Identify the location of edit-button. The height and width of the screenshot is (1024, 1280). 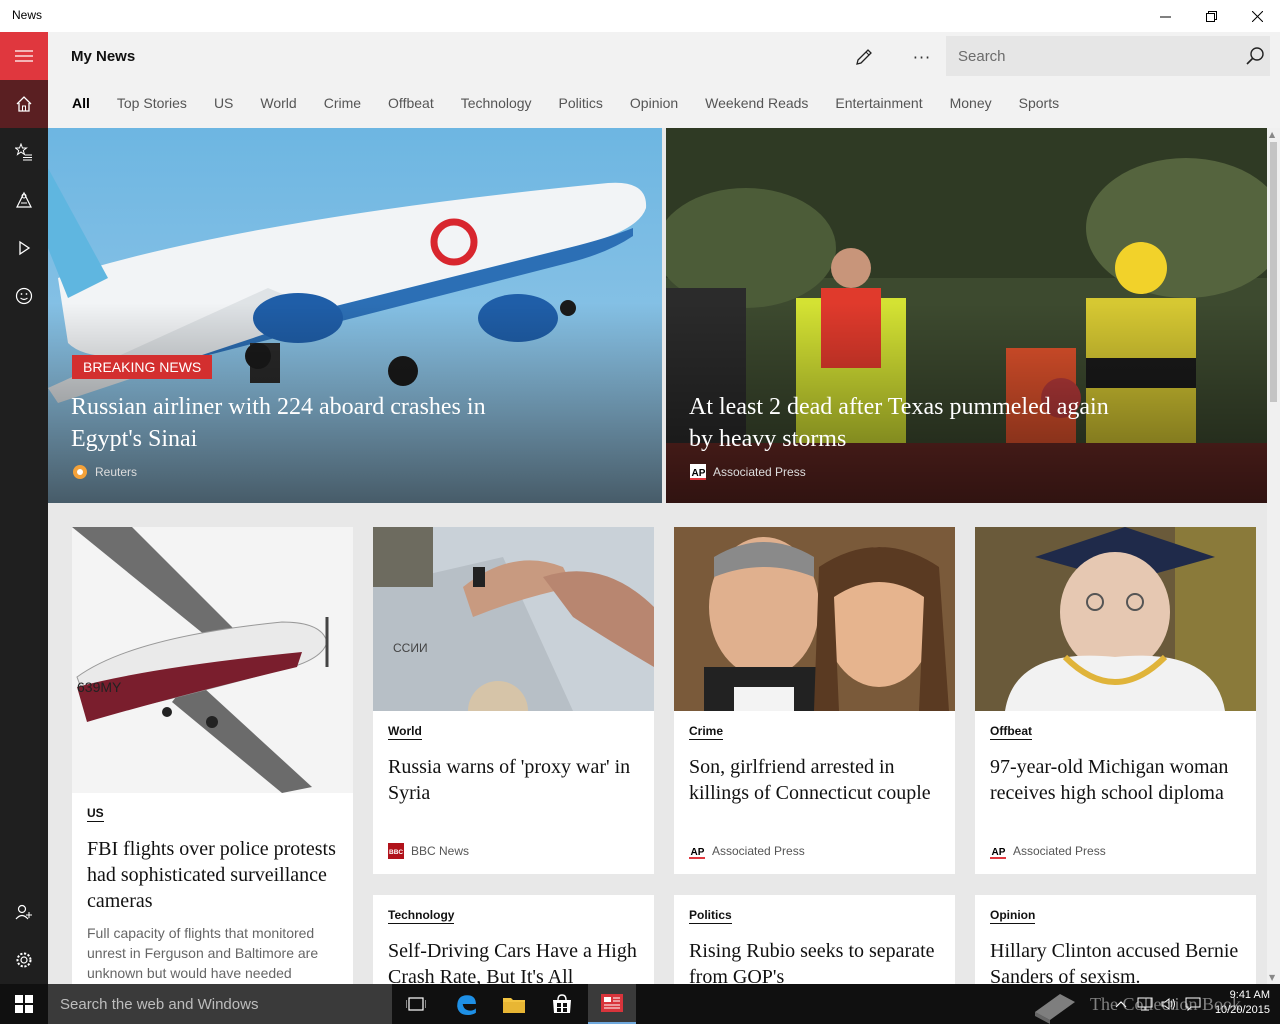
(864, 57).